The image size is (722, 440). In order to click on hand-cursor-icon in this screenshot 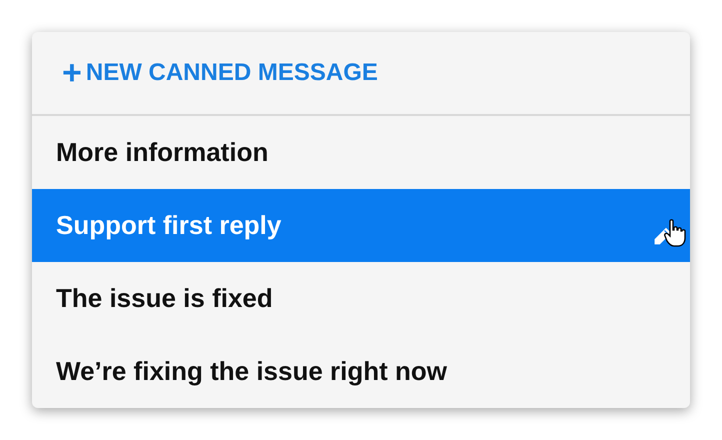, I will do `click(675, 232)`.